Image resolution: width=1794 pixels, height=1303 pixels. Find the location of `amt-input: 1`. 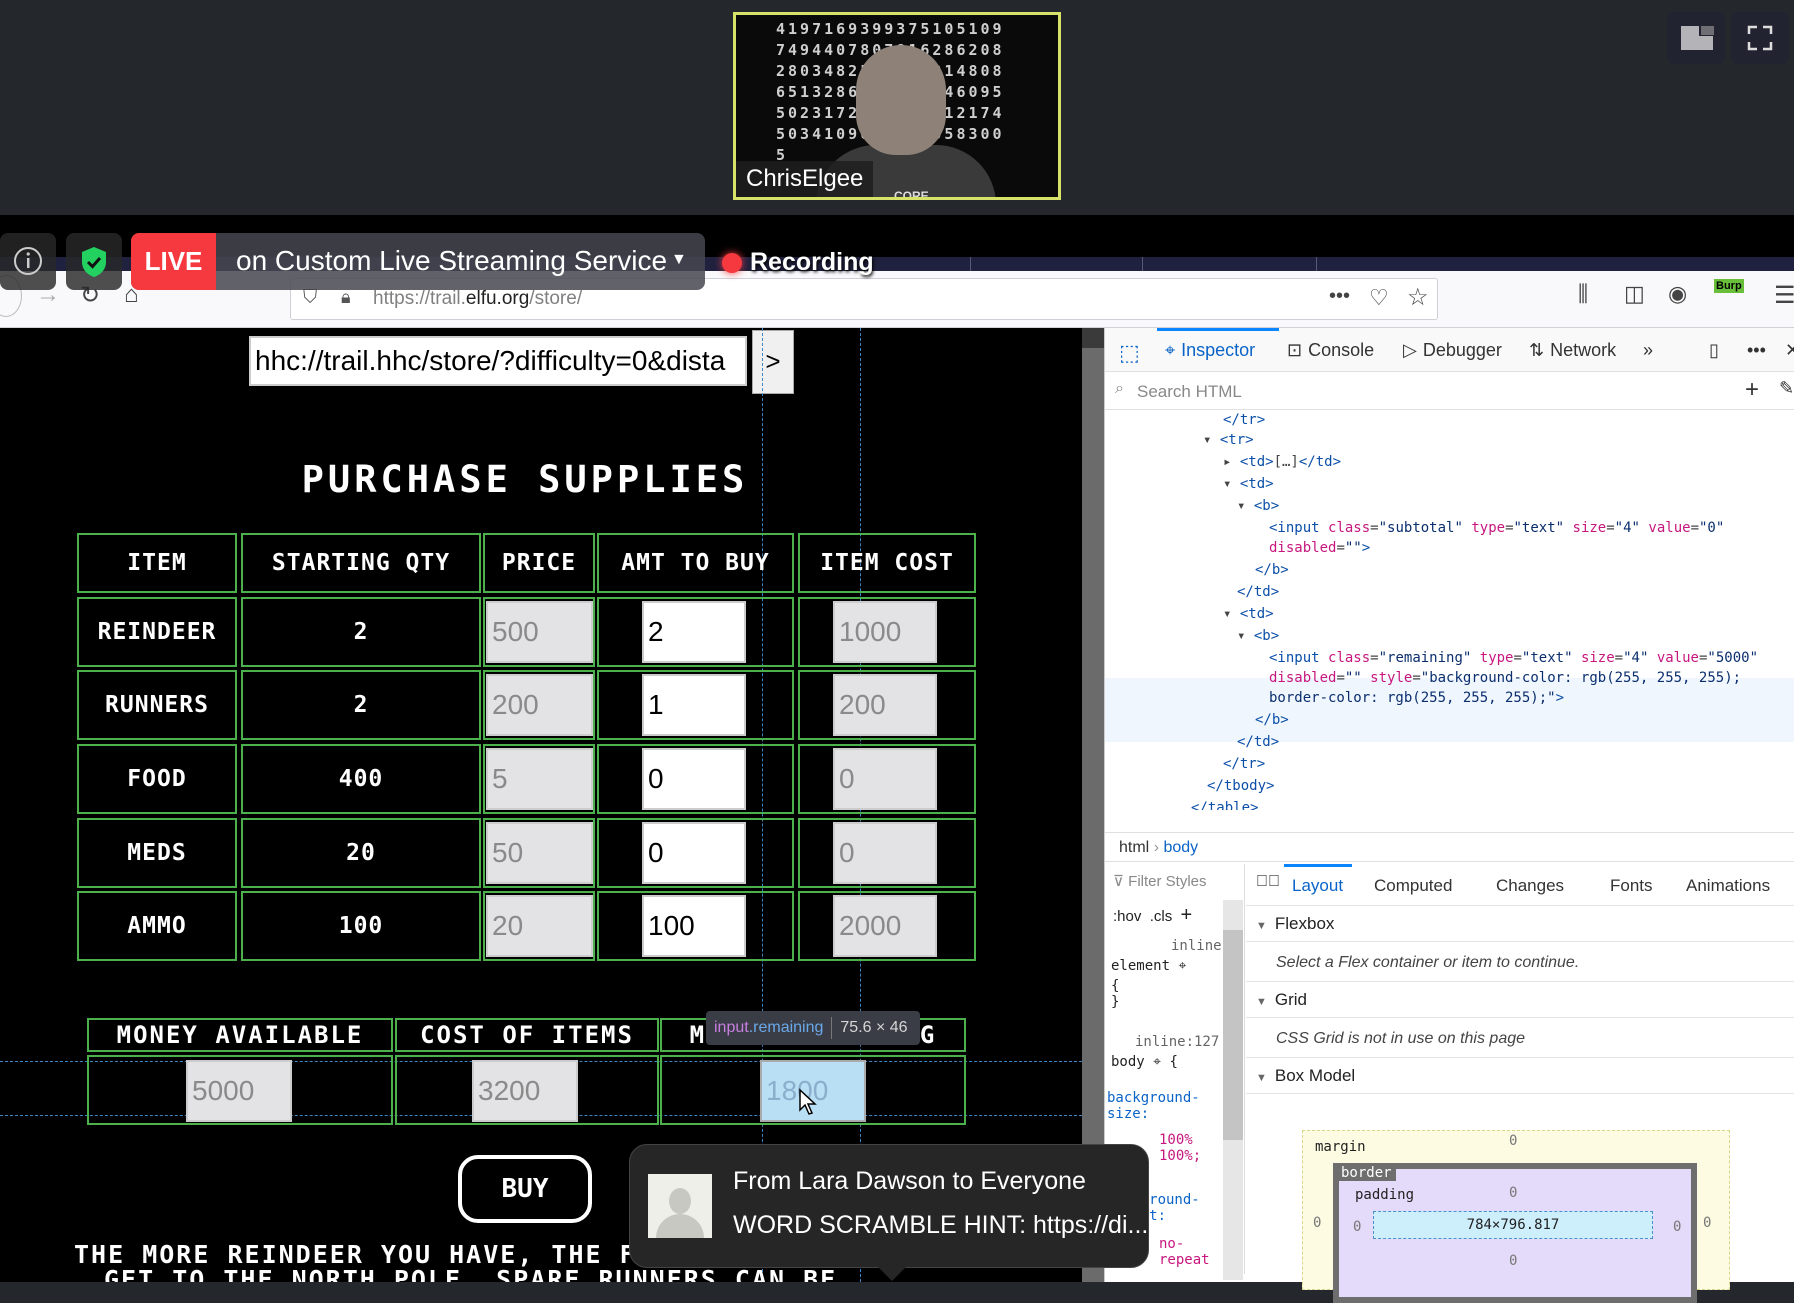

amt-input: 1 is located at coordinates (694, 705).